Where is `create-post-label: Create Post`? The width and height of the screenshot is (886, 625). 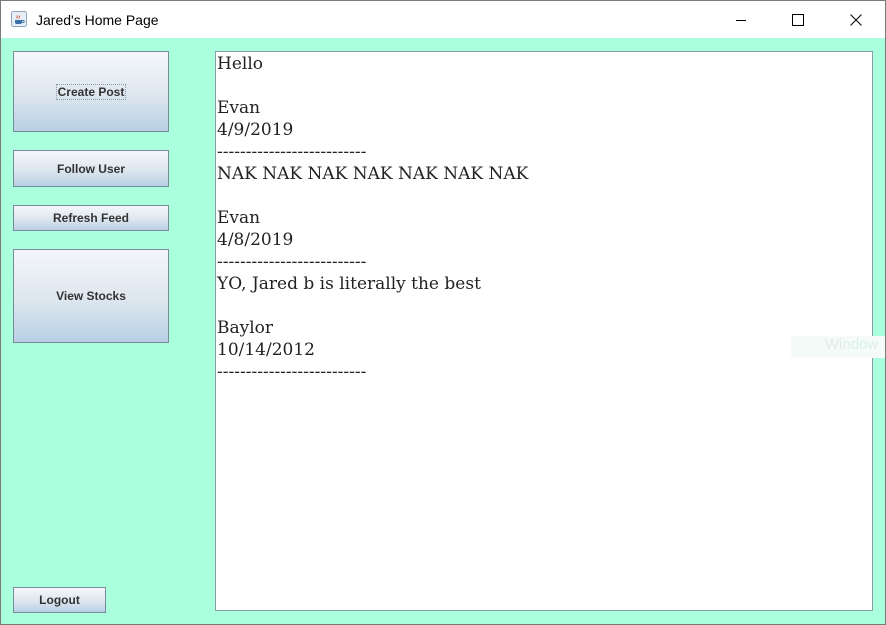
create-post-label: Create Post is located at coordinates (91, 91).